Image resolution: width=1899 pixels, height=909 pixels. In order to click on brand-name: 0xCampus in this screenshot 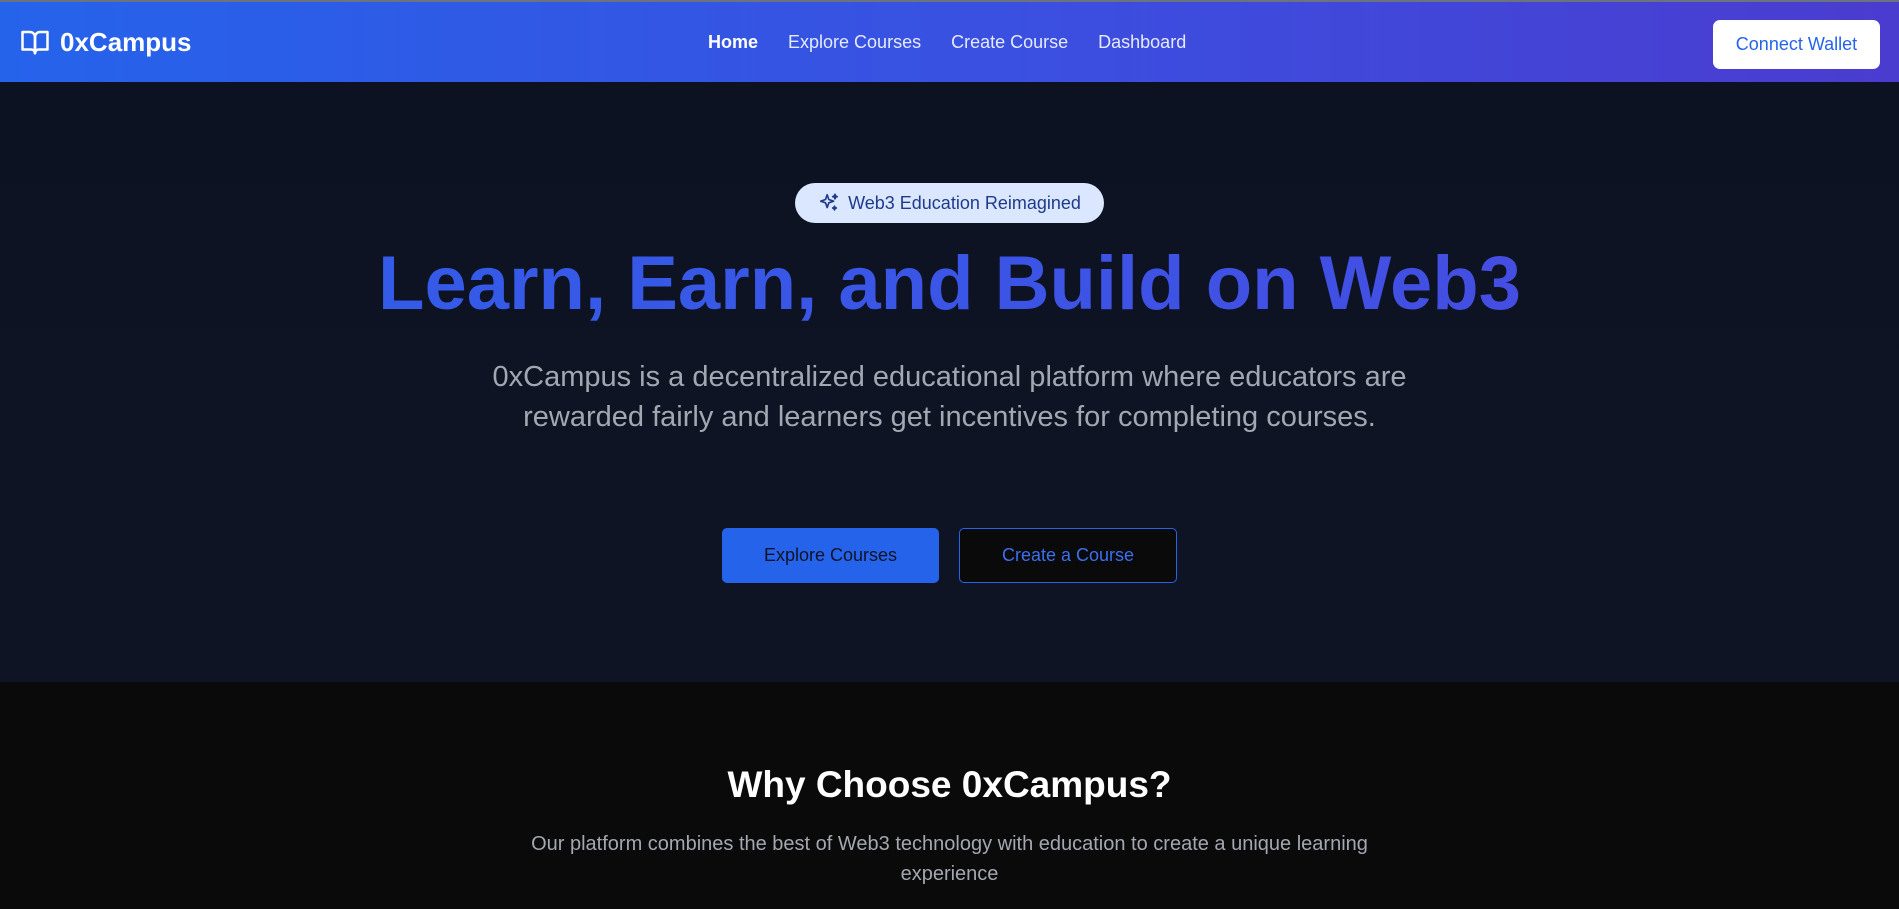, I will do `click(126, 41)`.